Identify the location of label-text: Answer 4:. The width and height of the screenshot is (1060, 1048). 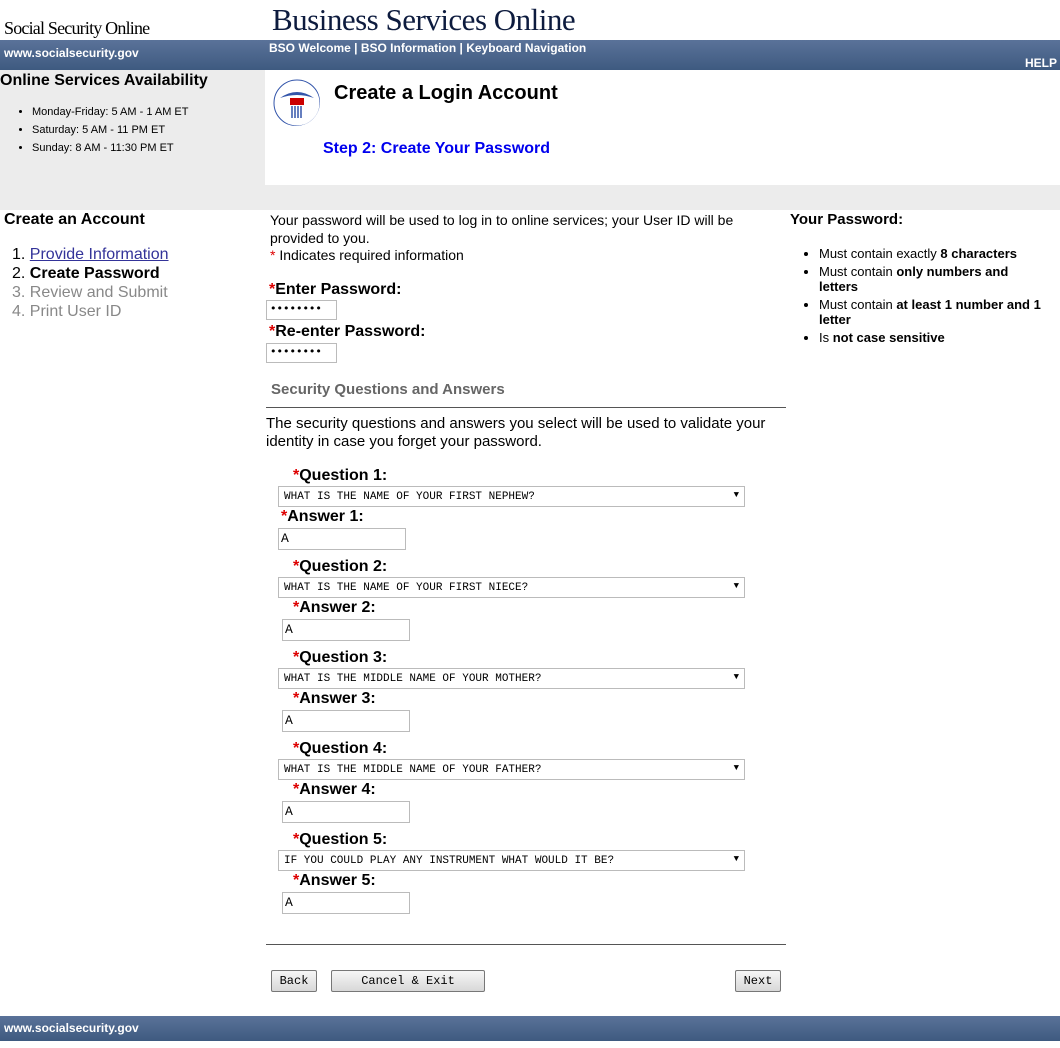
(337, 789).